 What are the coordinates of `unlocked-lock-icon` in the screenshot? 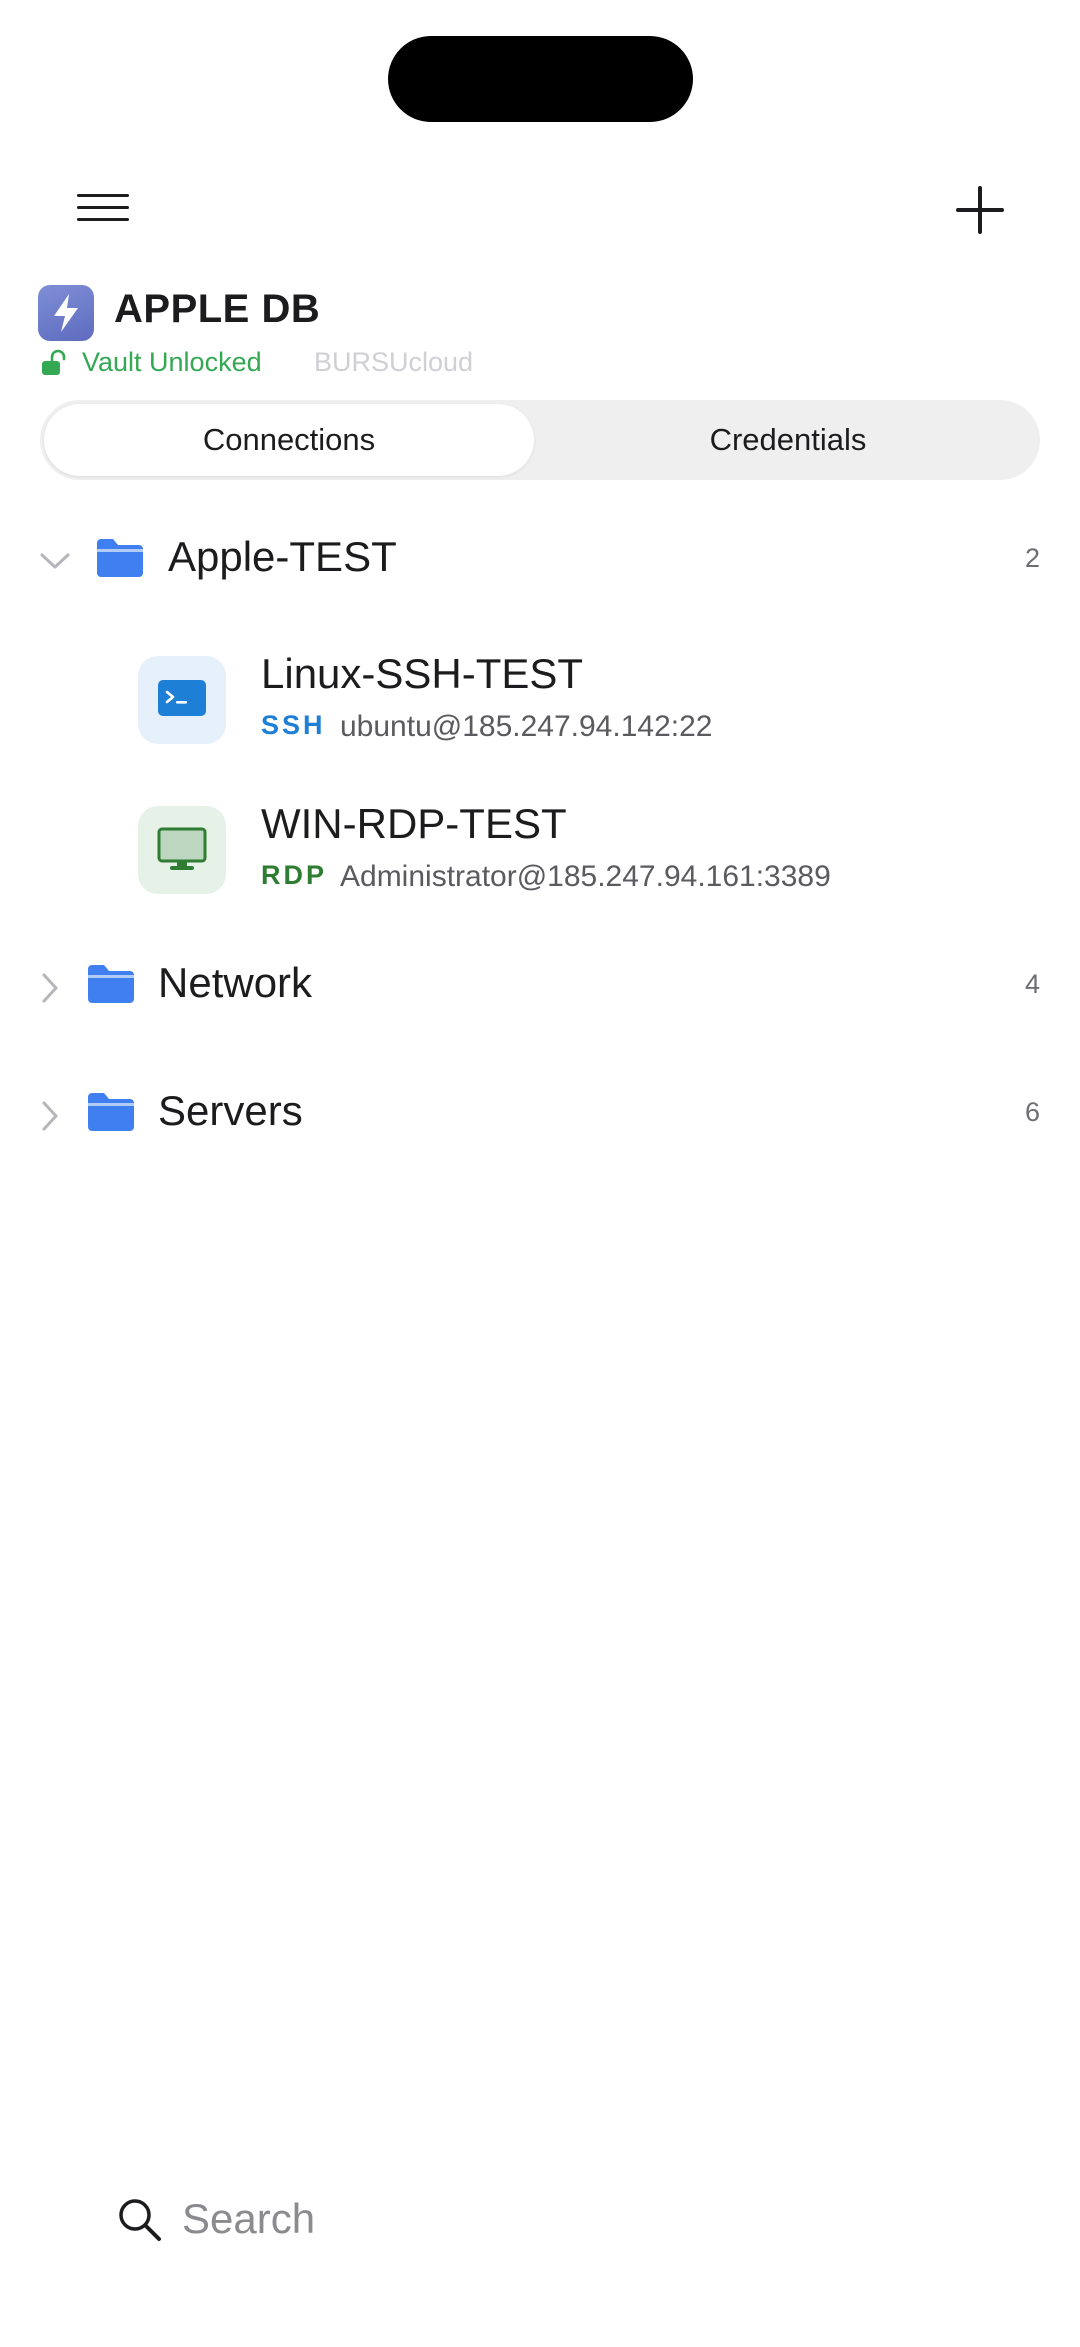 It's located at (54, 362).